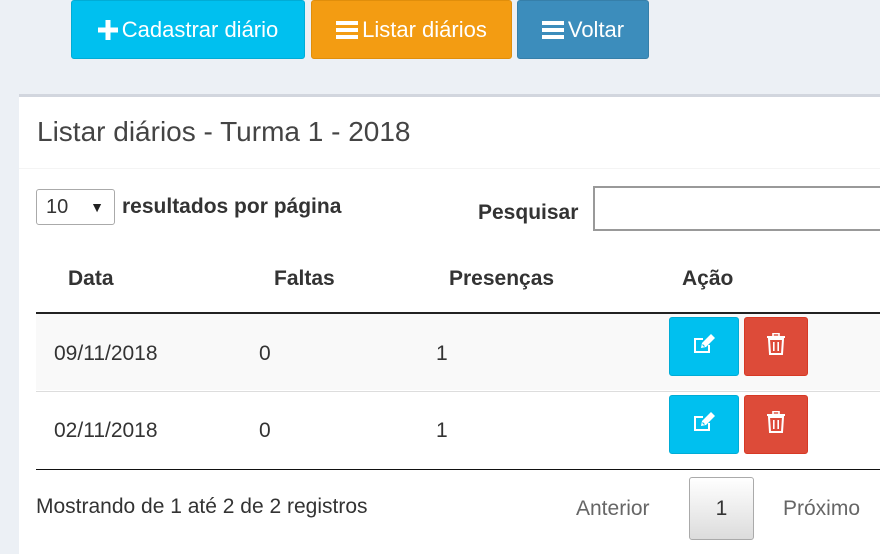 The width and height of the screenshot is (880, 554). Describe the element at coordinates (91, 279) in the screenshot. I see `column-header-data: Data` at that location.